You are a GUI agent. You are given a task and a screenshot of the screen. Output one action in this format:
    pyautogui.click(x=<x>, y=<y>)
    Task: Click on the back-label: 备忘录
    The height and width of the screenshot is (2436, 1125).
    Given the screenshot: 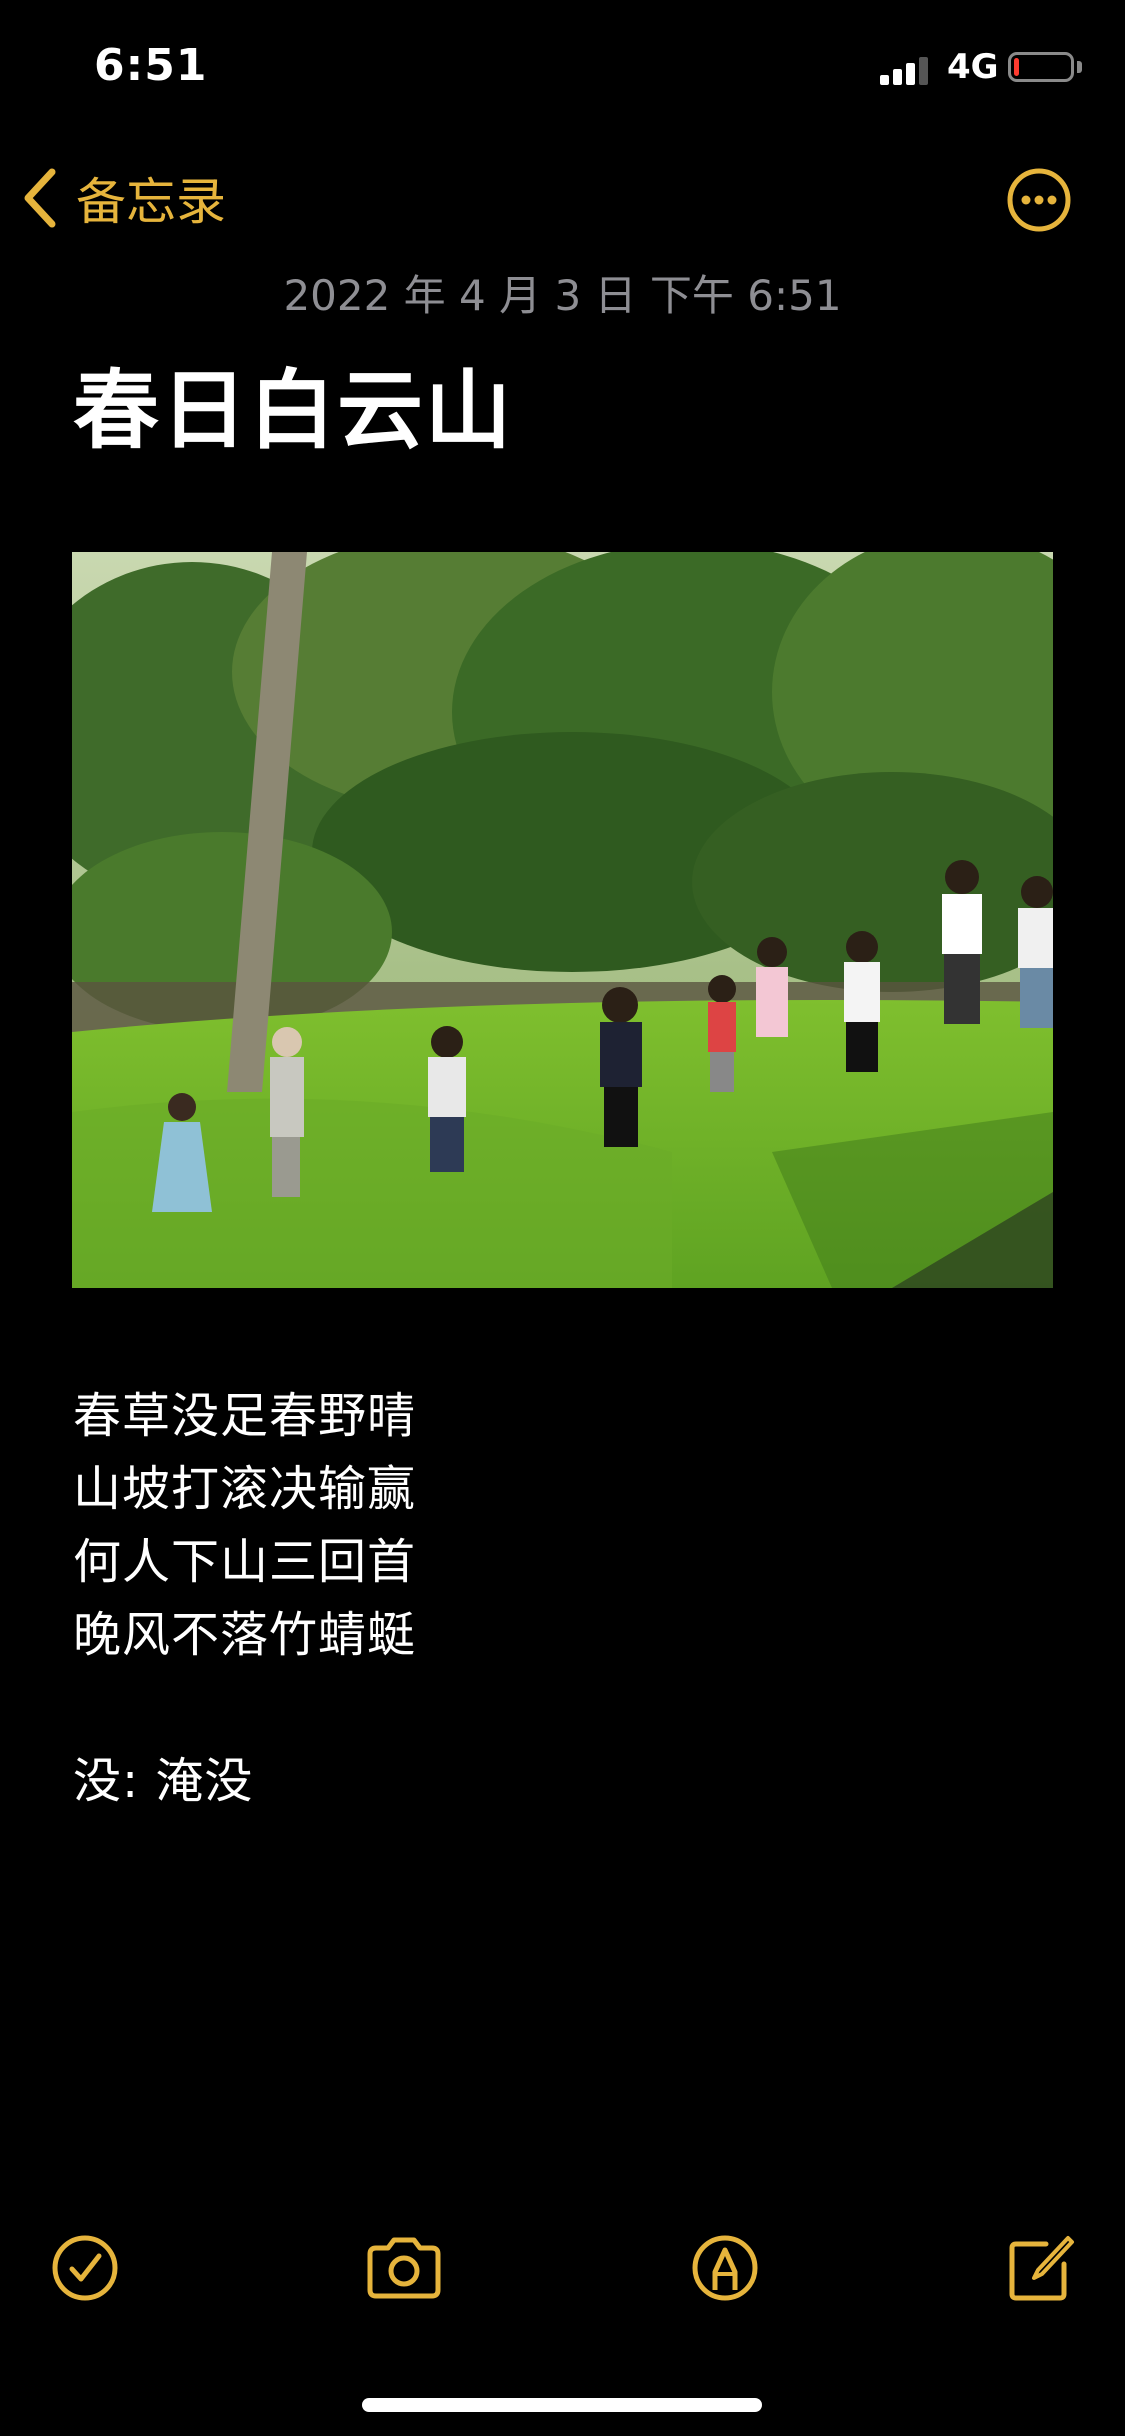 What is the action you would take?
    pyautogui.click(x=151, y=202)
    